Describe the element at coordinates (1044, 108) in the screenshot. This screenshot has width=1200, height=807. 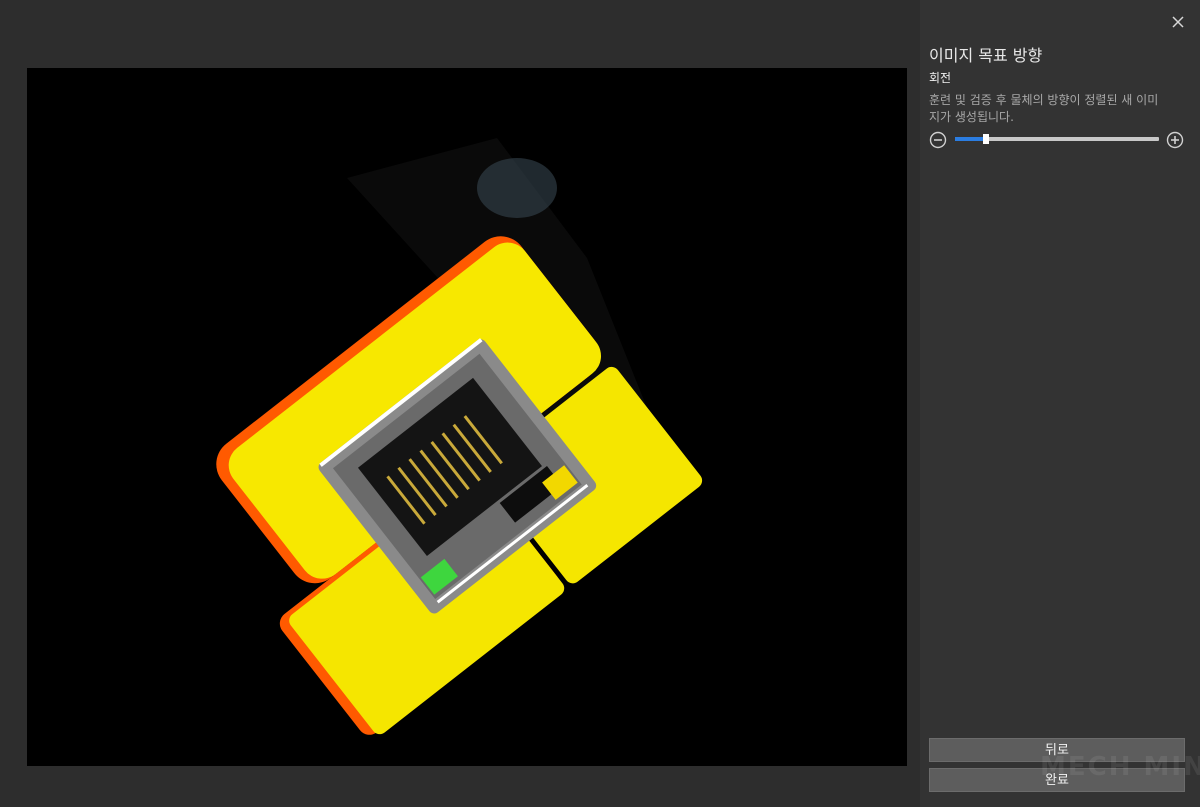
I see `rotation-description: 훈련 및 검증 후 물체의 방향이 정렬된 새 이미지가 생성됩니다.` at that location.